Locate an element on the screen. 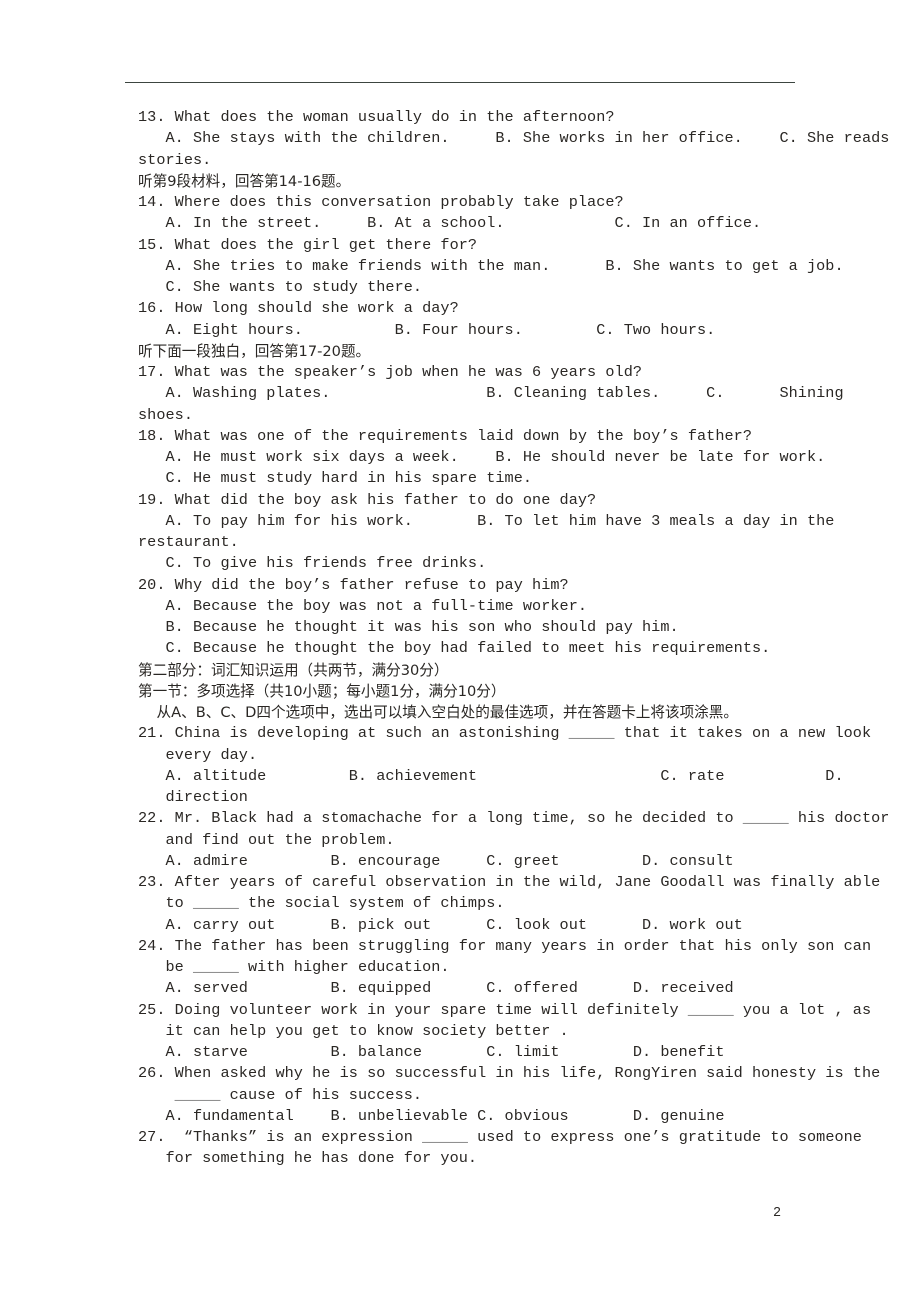 The height and width of the screenshot is (1302, 920). text-line-q21-stem-b: every day. is located at coordinates (198, 754).